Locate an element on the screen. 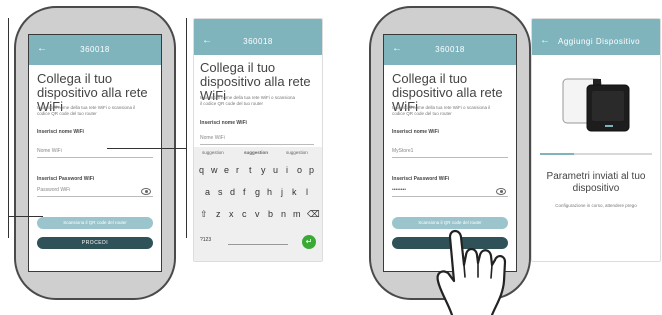 This screenshot has width=662, height=315. suggestion-2: suggestion is located at coordinates (256, 152).